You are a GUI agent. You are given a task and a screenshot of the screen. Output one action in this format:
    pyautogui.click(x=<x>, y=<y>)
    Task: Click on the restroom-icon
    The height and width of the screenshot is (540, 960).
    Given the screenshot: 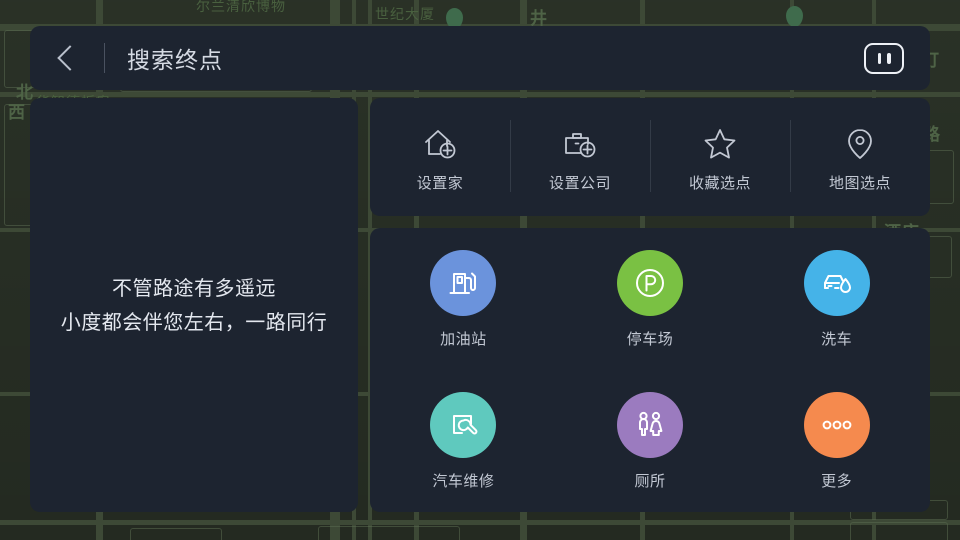 What is the action you would take?
    pyautogui.click(x=650, y=425)
    